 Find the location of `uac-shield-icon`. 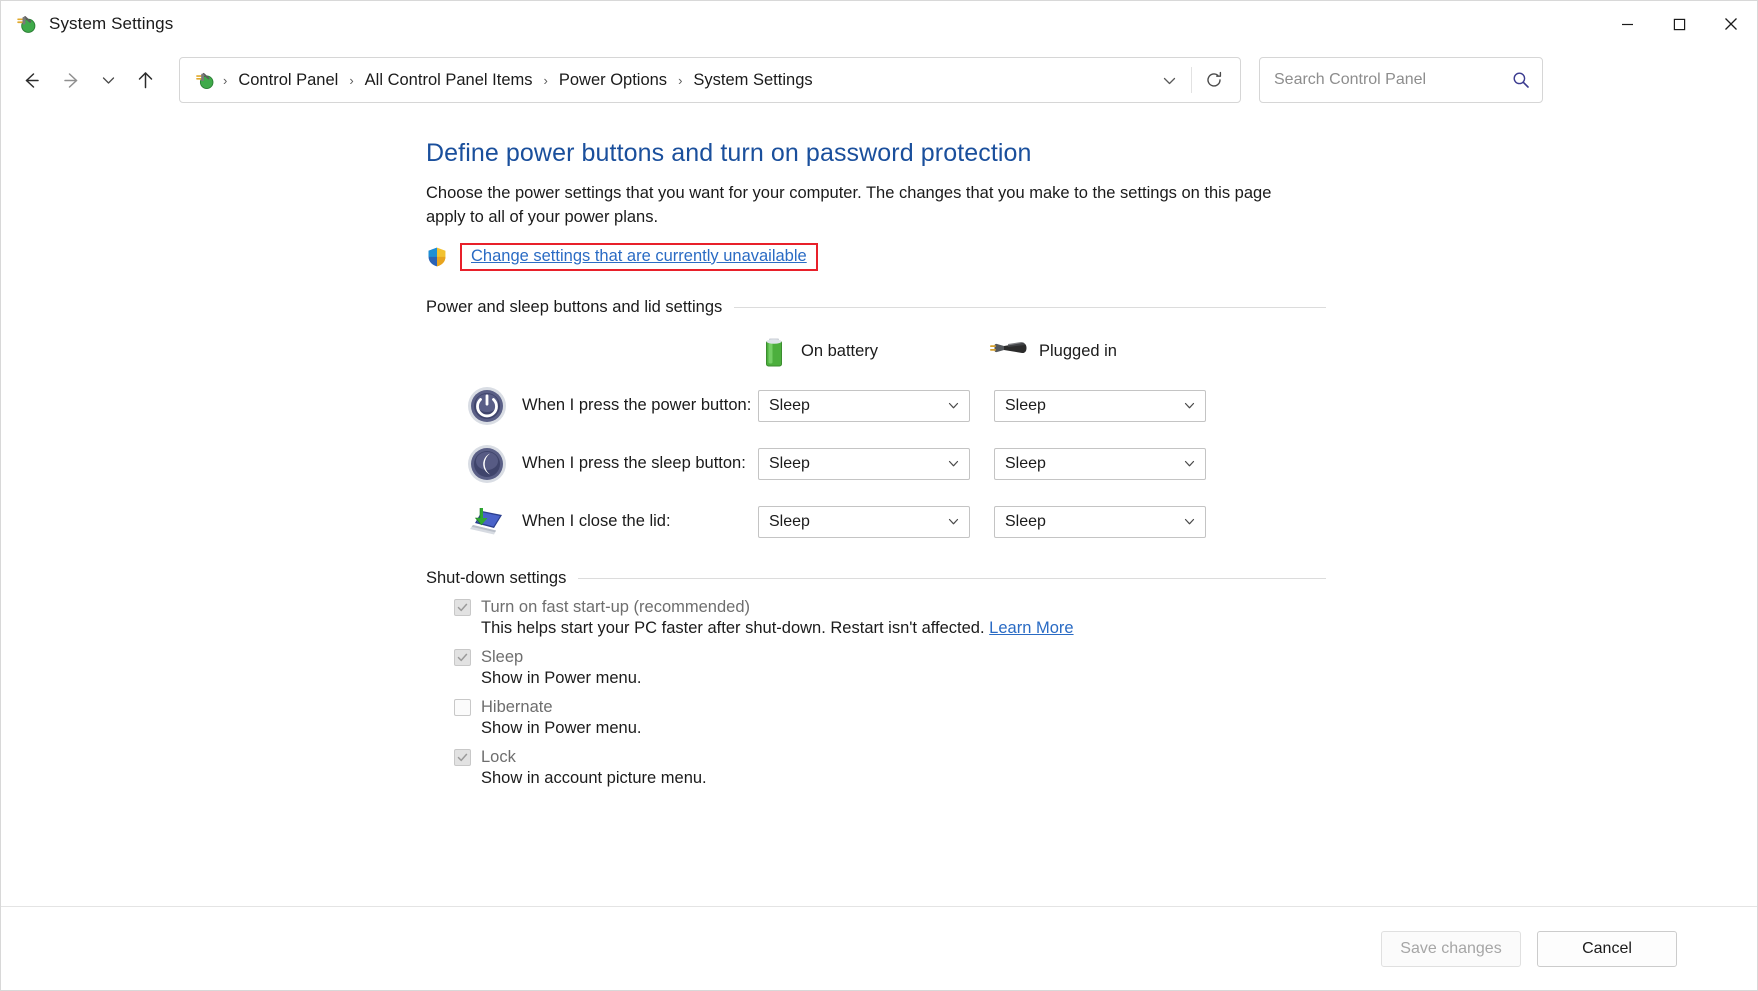

uac-shield-icon is located at coordinates (437, 257).